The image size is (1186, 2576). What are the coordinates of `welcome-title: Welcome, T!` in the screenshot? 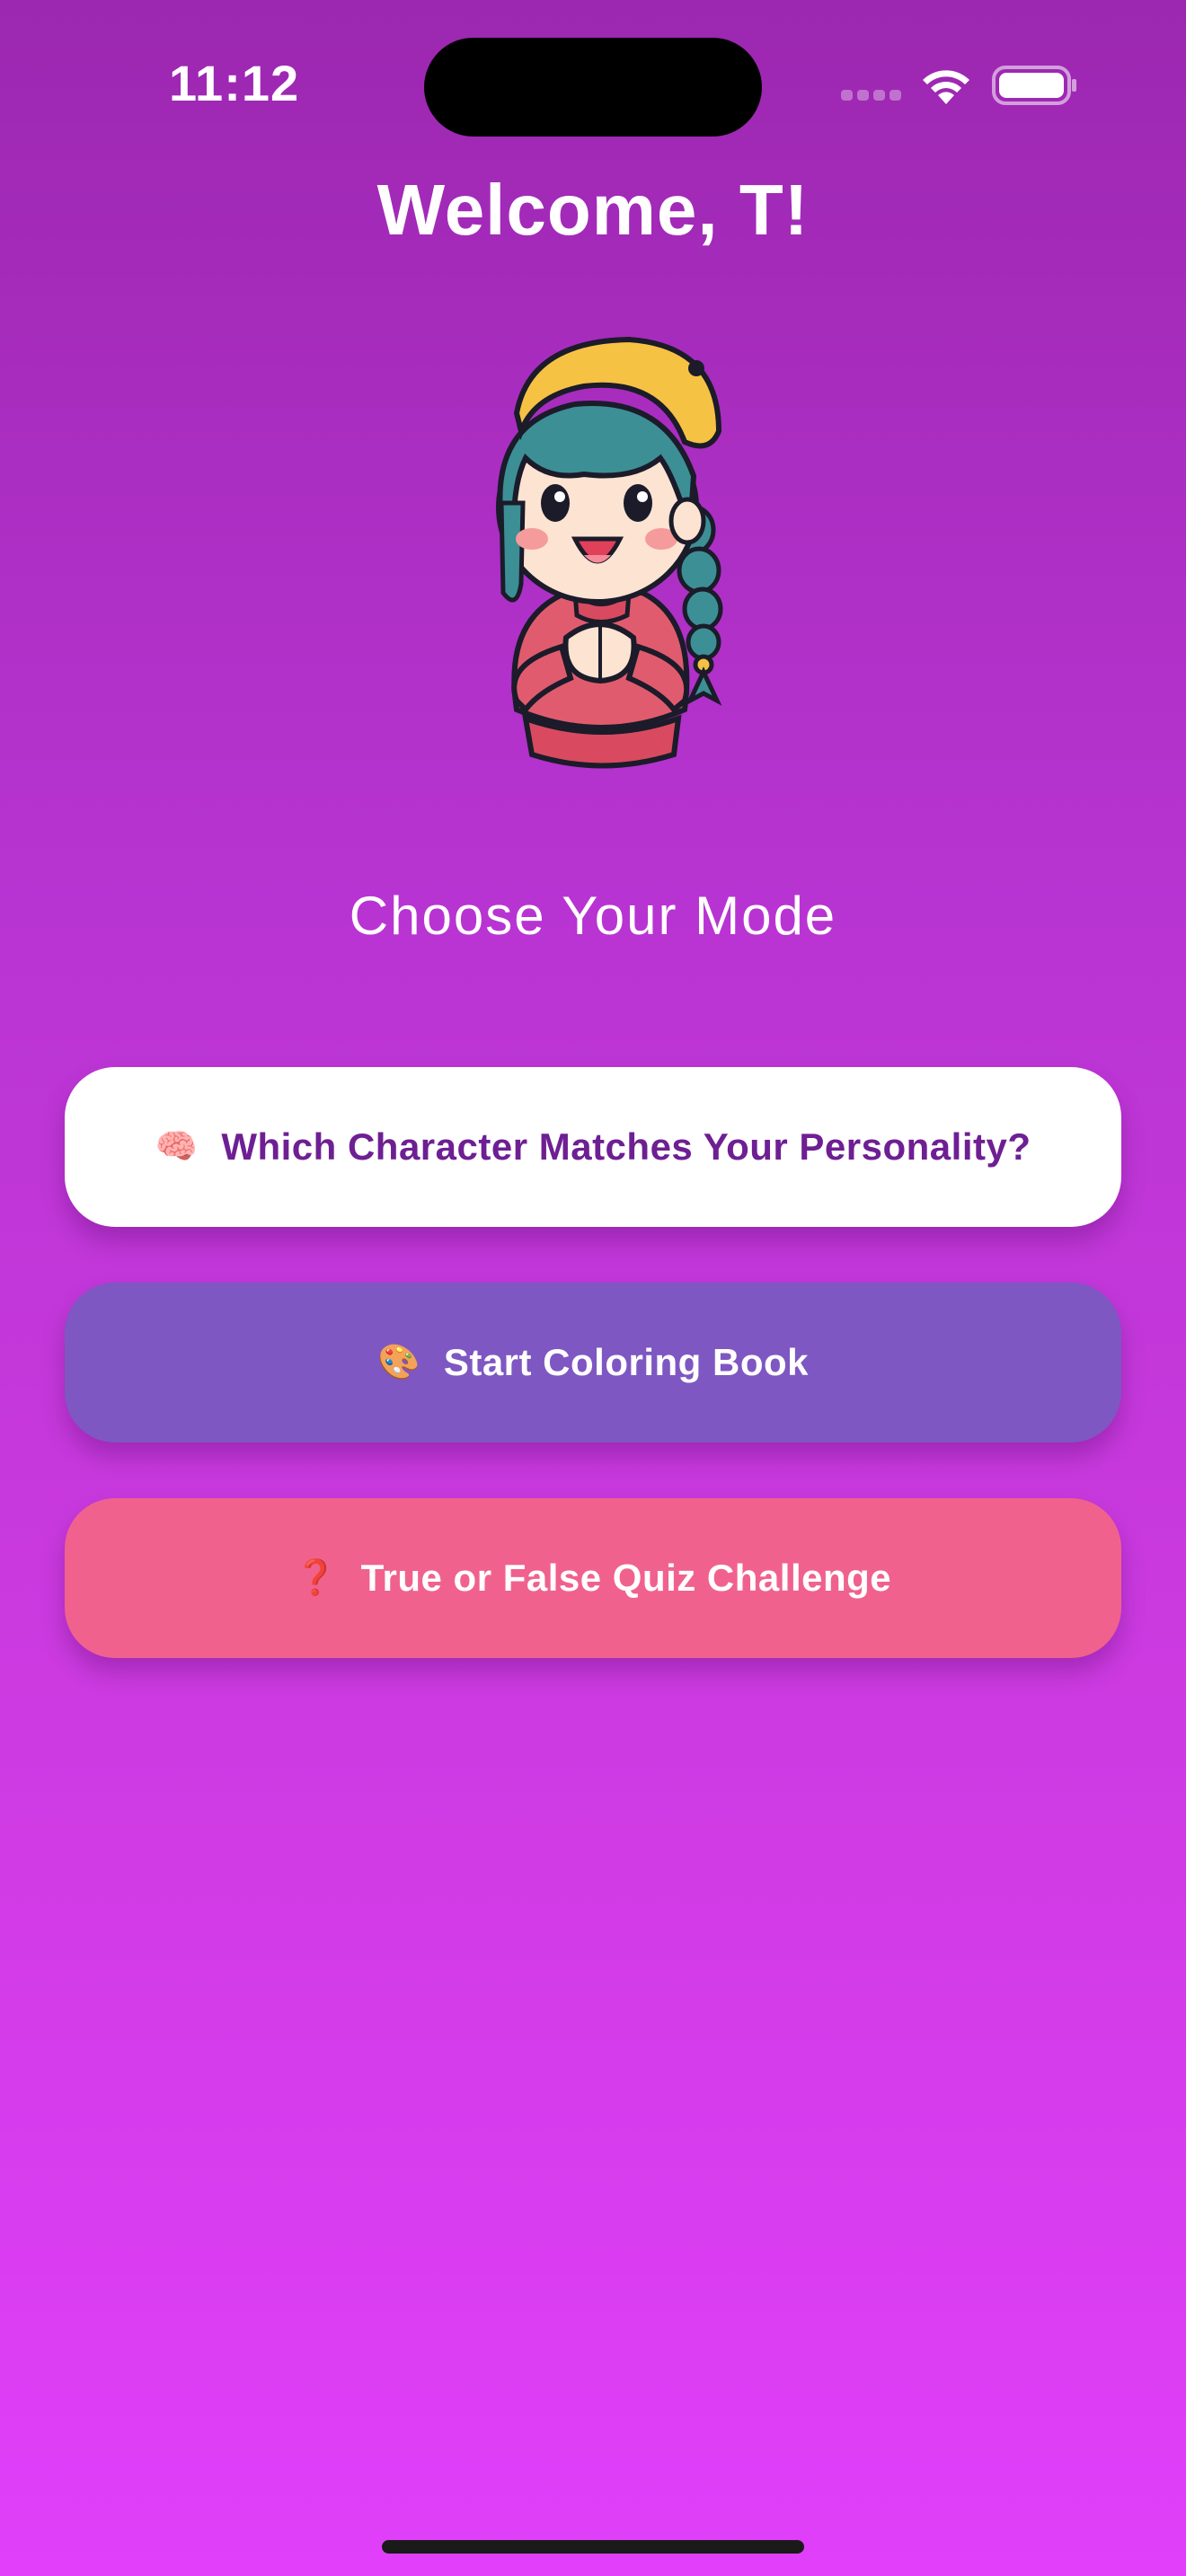 It's located at (593, 210).